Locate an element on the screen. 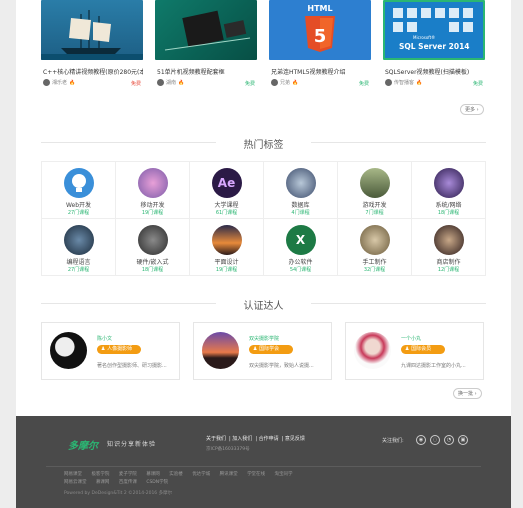 The height and width of the screenshot is (508, 523). tag-count: 32门课程 is located at coordinates (374, 270).